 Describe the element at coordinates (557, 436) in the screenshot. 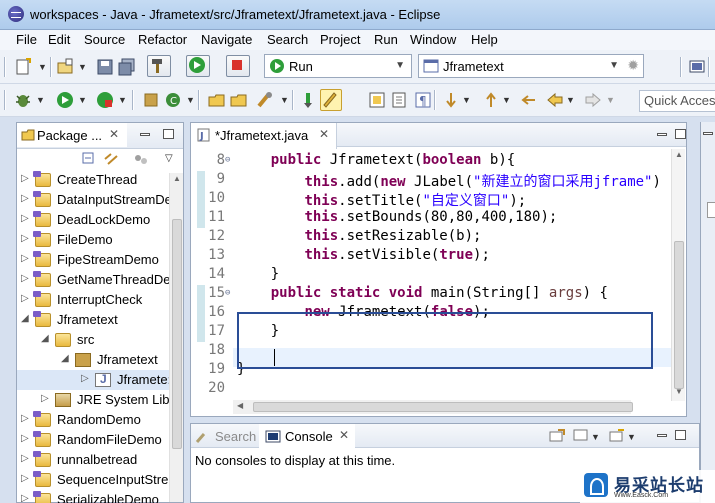

I see `display-selected-console-icon` at that location.